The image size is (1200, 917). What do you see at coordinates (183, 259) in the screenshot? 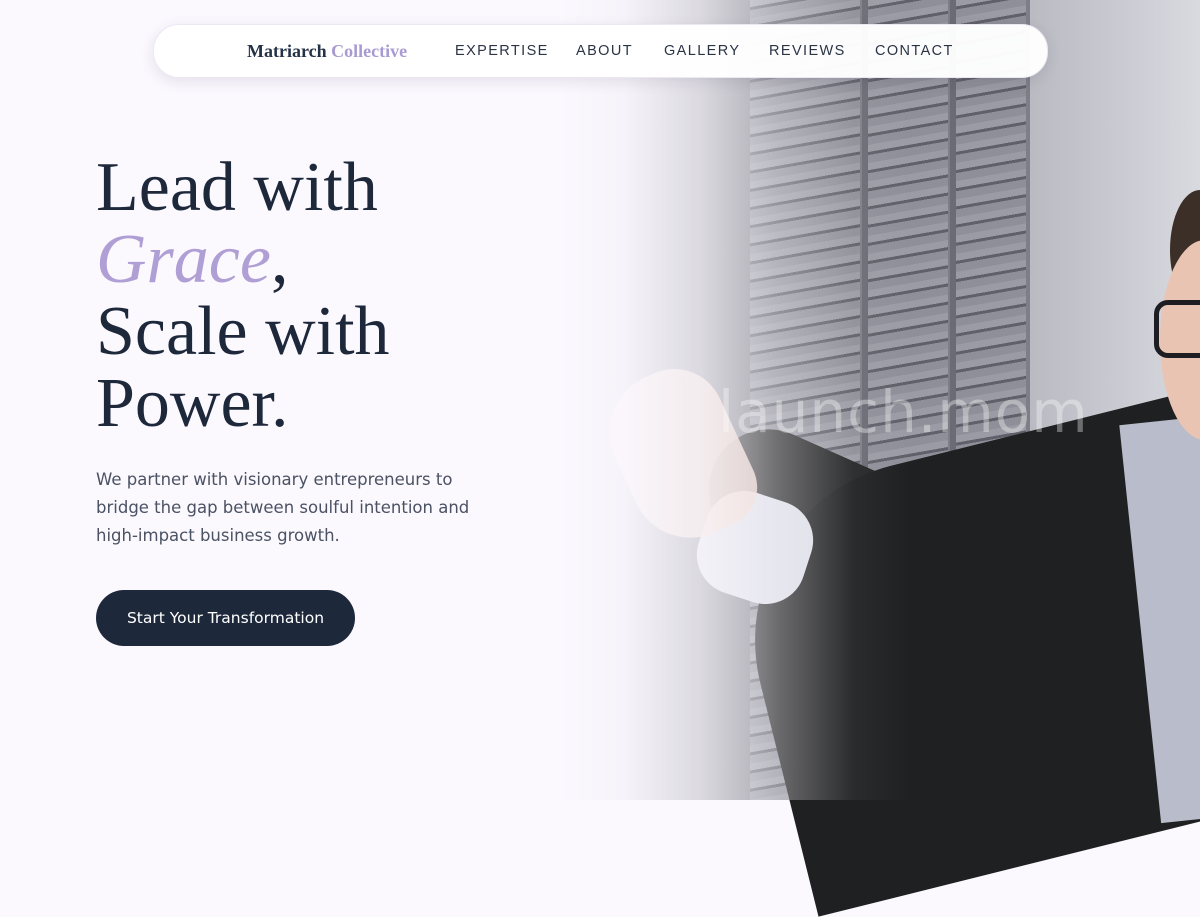
I see `headline-accent-word: Grace` at bounding box center [183, 259].